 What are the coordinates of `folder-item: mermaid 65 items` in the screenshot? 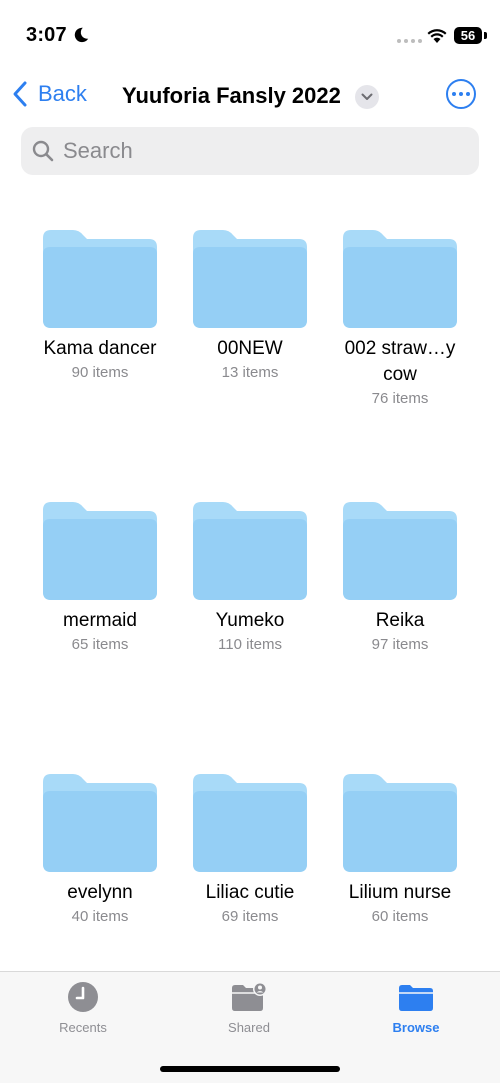 It's located at (100, 577).